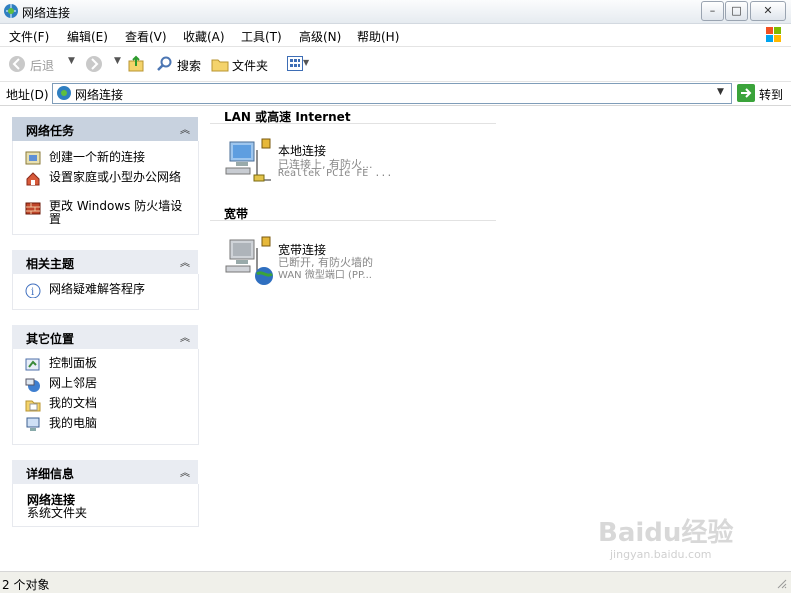 The image size is (791, 593). I want to click on link-network-places: 网上邻居, so click(119, 383).